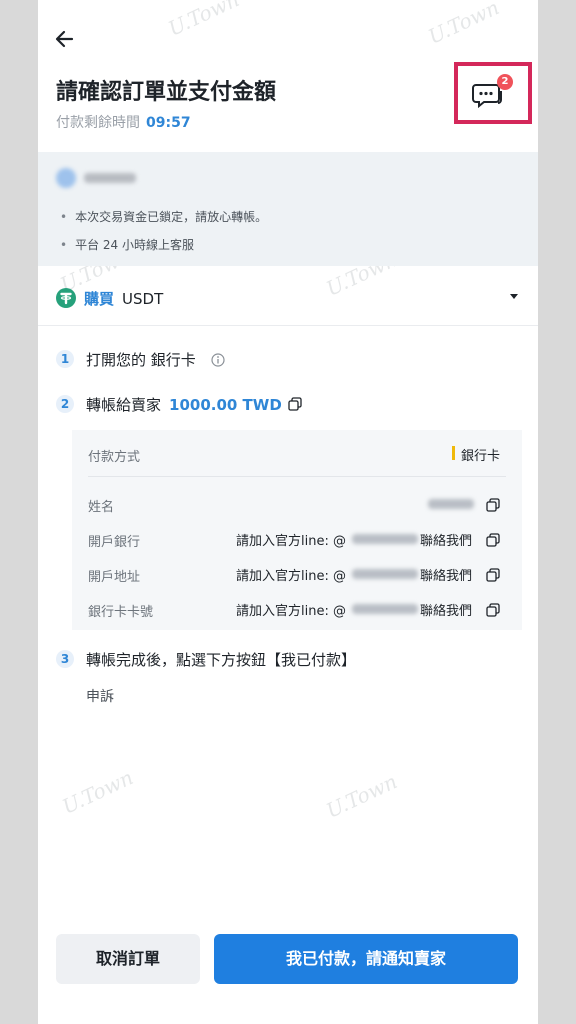  What do you see at coordinates (453, 453) in the screenshot?
I see `payment-method-marker` at bounding box center [453, 453].